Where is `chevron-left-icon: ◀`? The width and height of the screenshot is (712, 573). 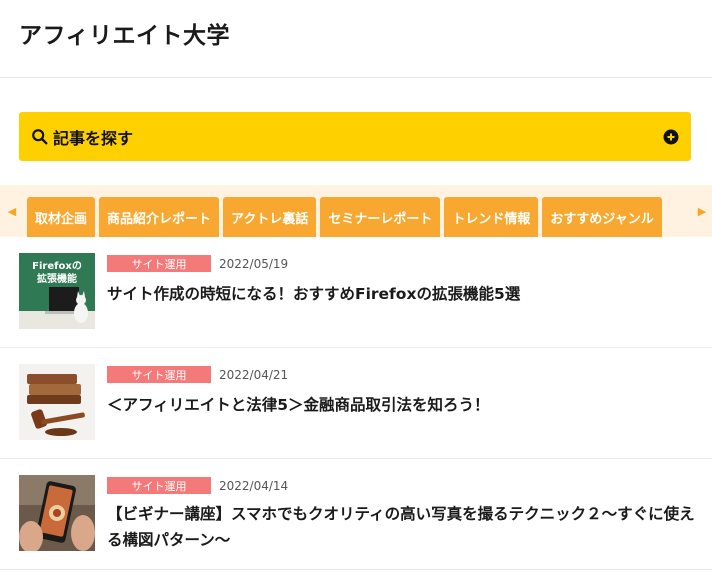
chevron-left-icon: ◀ is located at coordinates (12, 211).